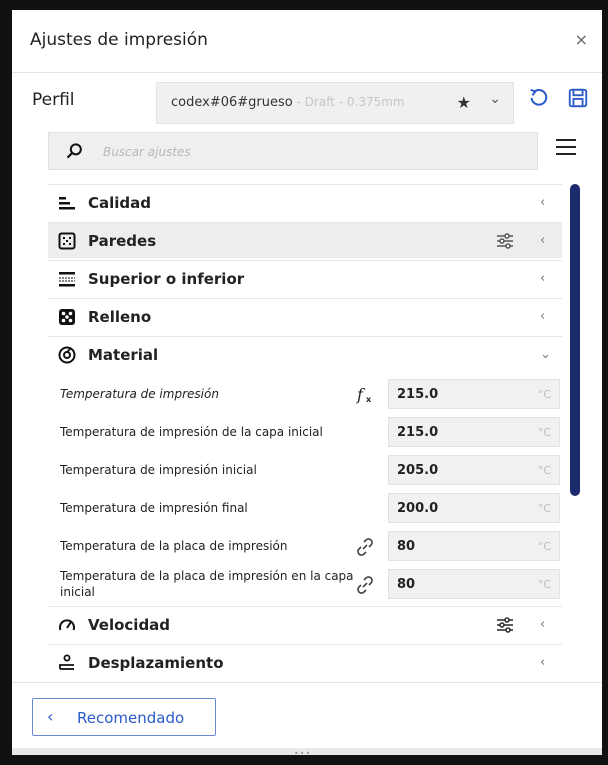 The image size is (608, 765). Describe the element at coordinates (369, 399) in the screenshot. I see `svg-text: x` at that location.